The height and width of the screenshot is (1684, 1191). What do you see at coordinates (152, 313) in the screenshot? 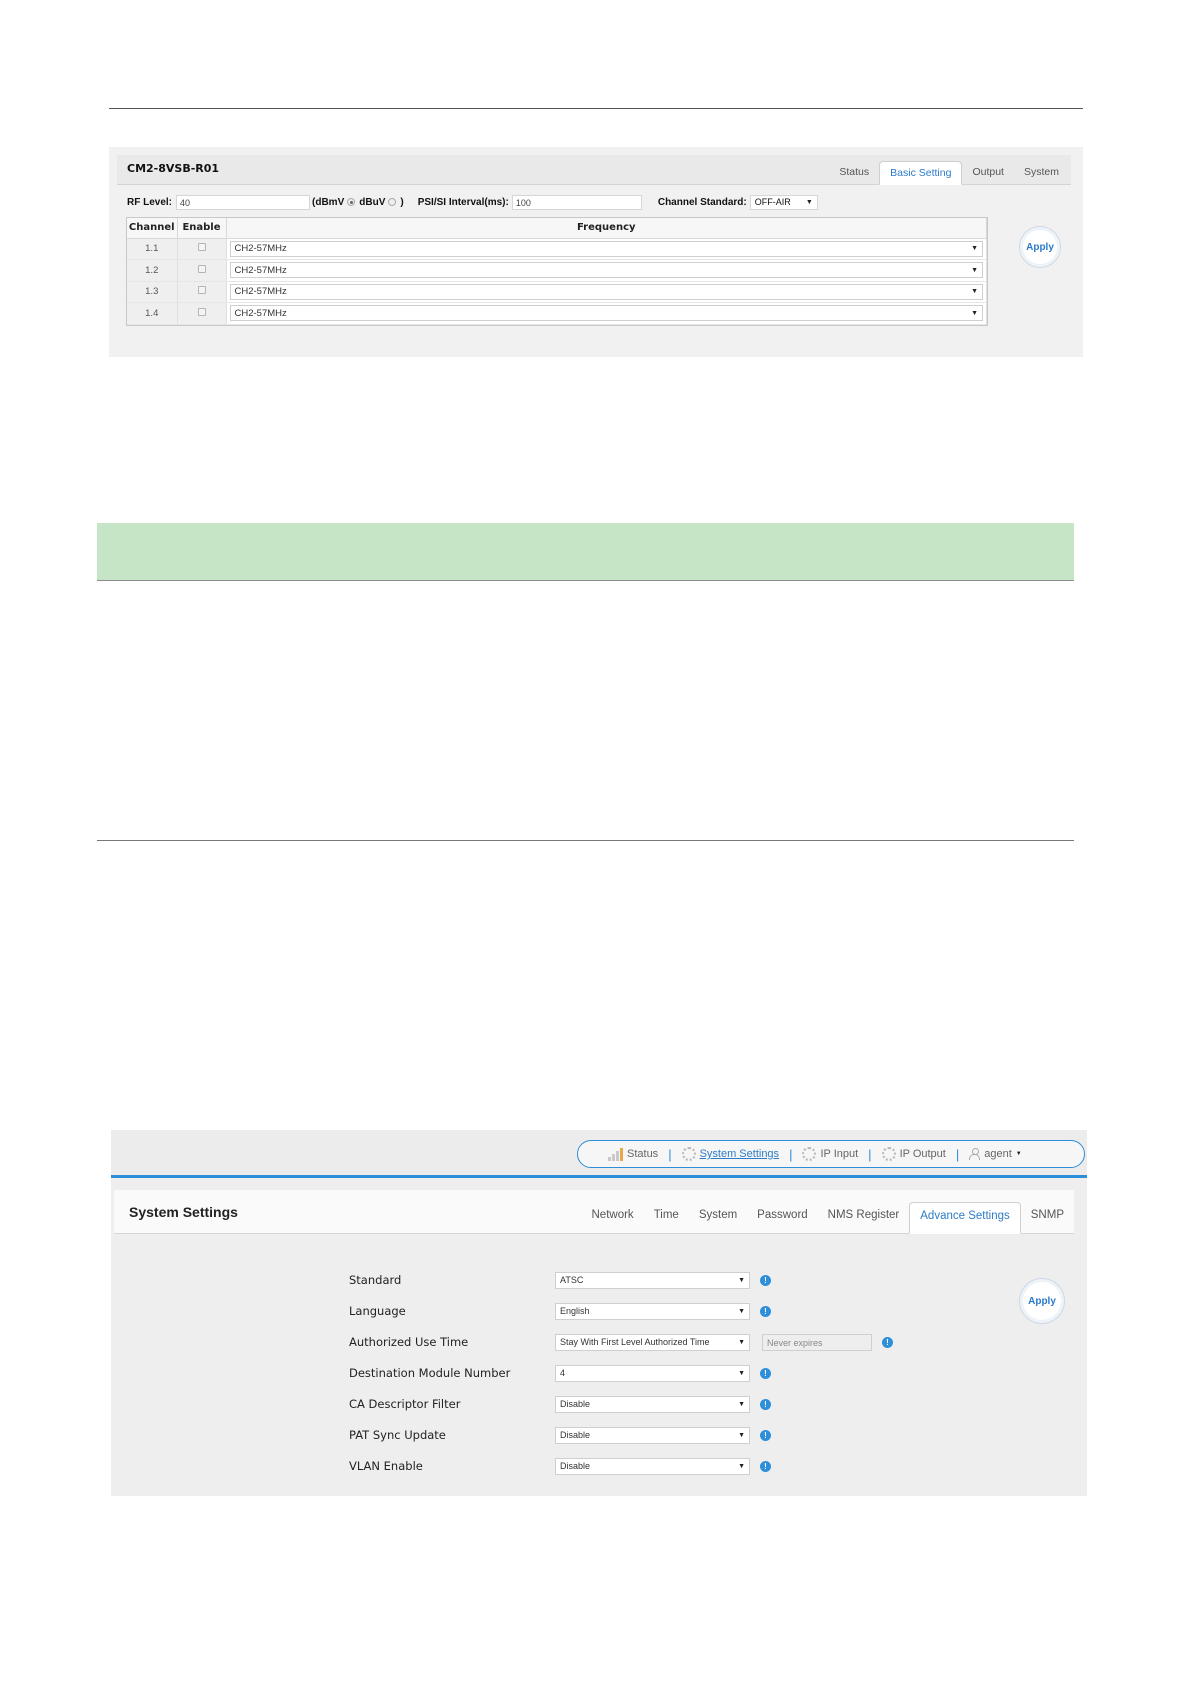
I see `channel-cell: 1.4` at bounding box center [152, 313].